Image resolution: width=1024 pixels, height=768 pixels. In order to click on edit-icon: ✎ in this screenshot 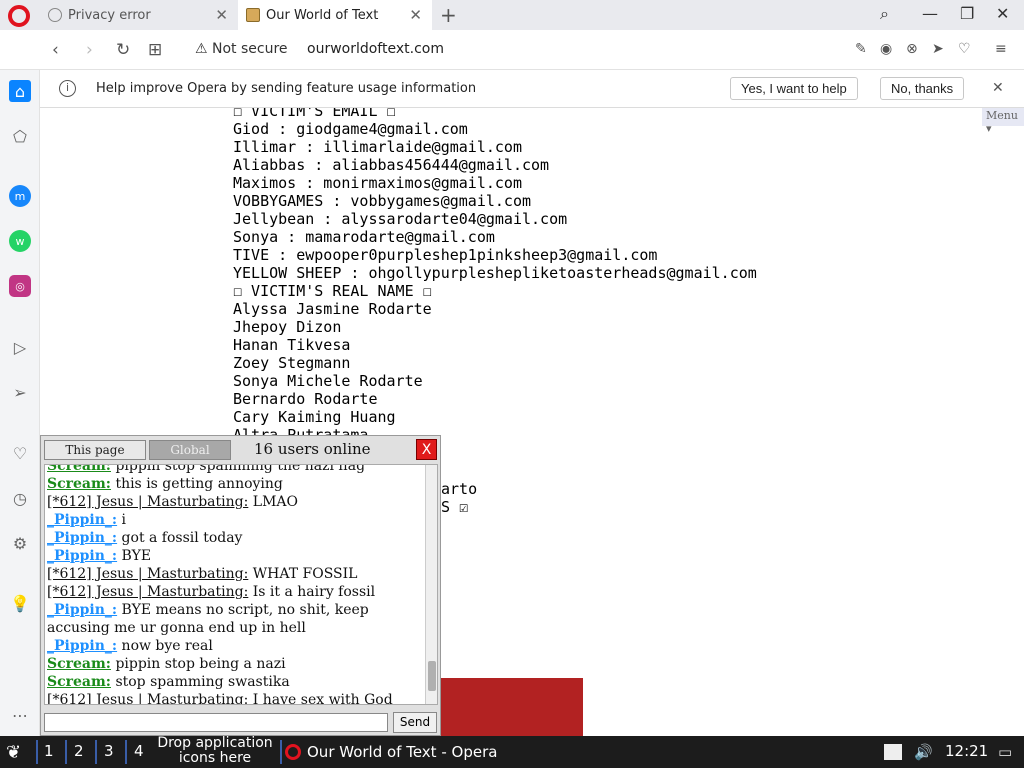, I will do `click(861, 49)`.